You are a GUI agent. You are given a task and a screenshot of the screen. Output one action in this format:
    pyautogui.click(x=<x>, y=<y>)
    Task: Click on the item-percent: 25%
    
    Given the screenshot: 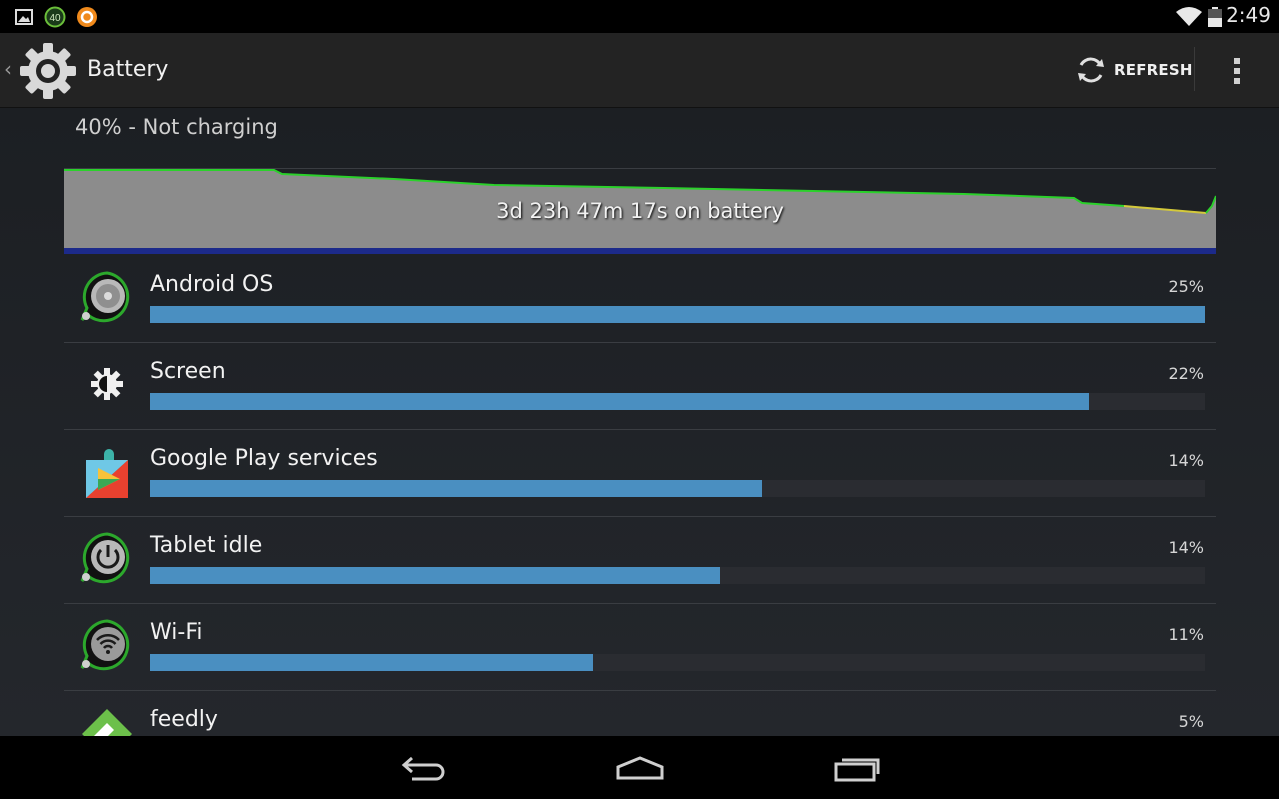 What is the action you would take?
    pyautogui.click(x=1186, y=286)
    